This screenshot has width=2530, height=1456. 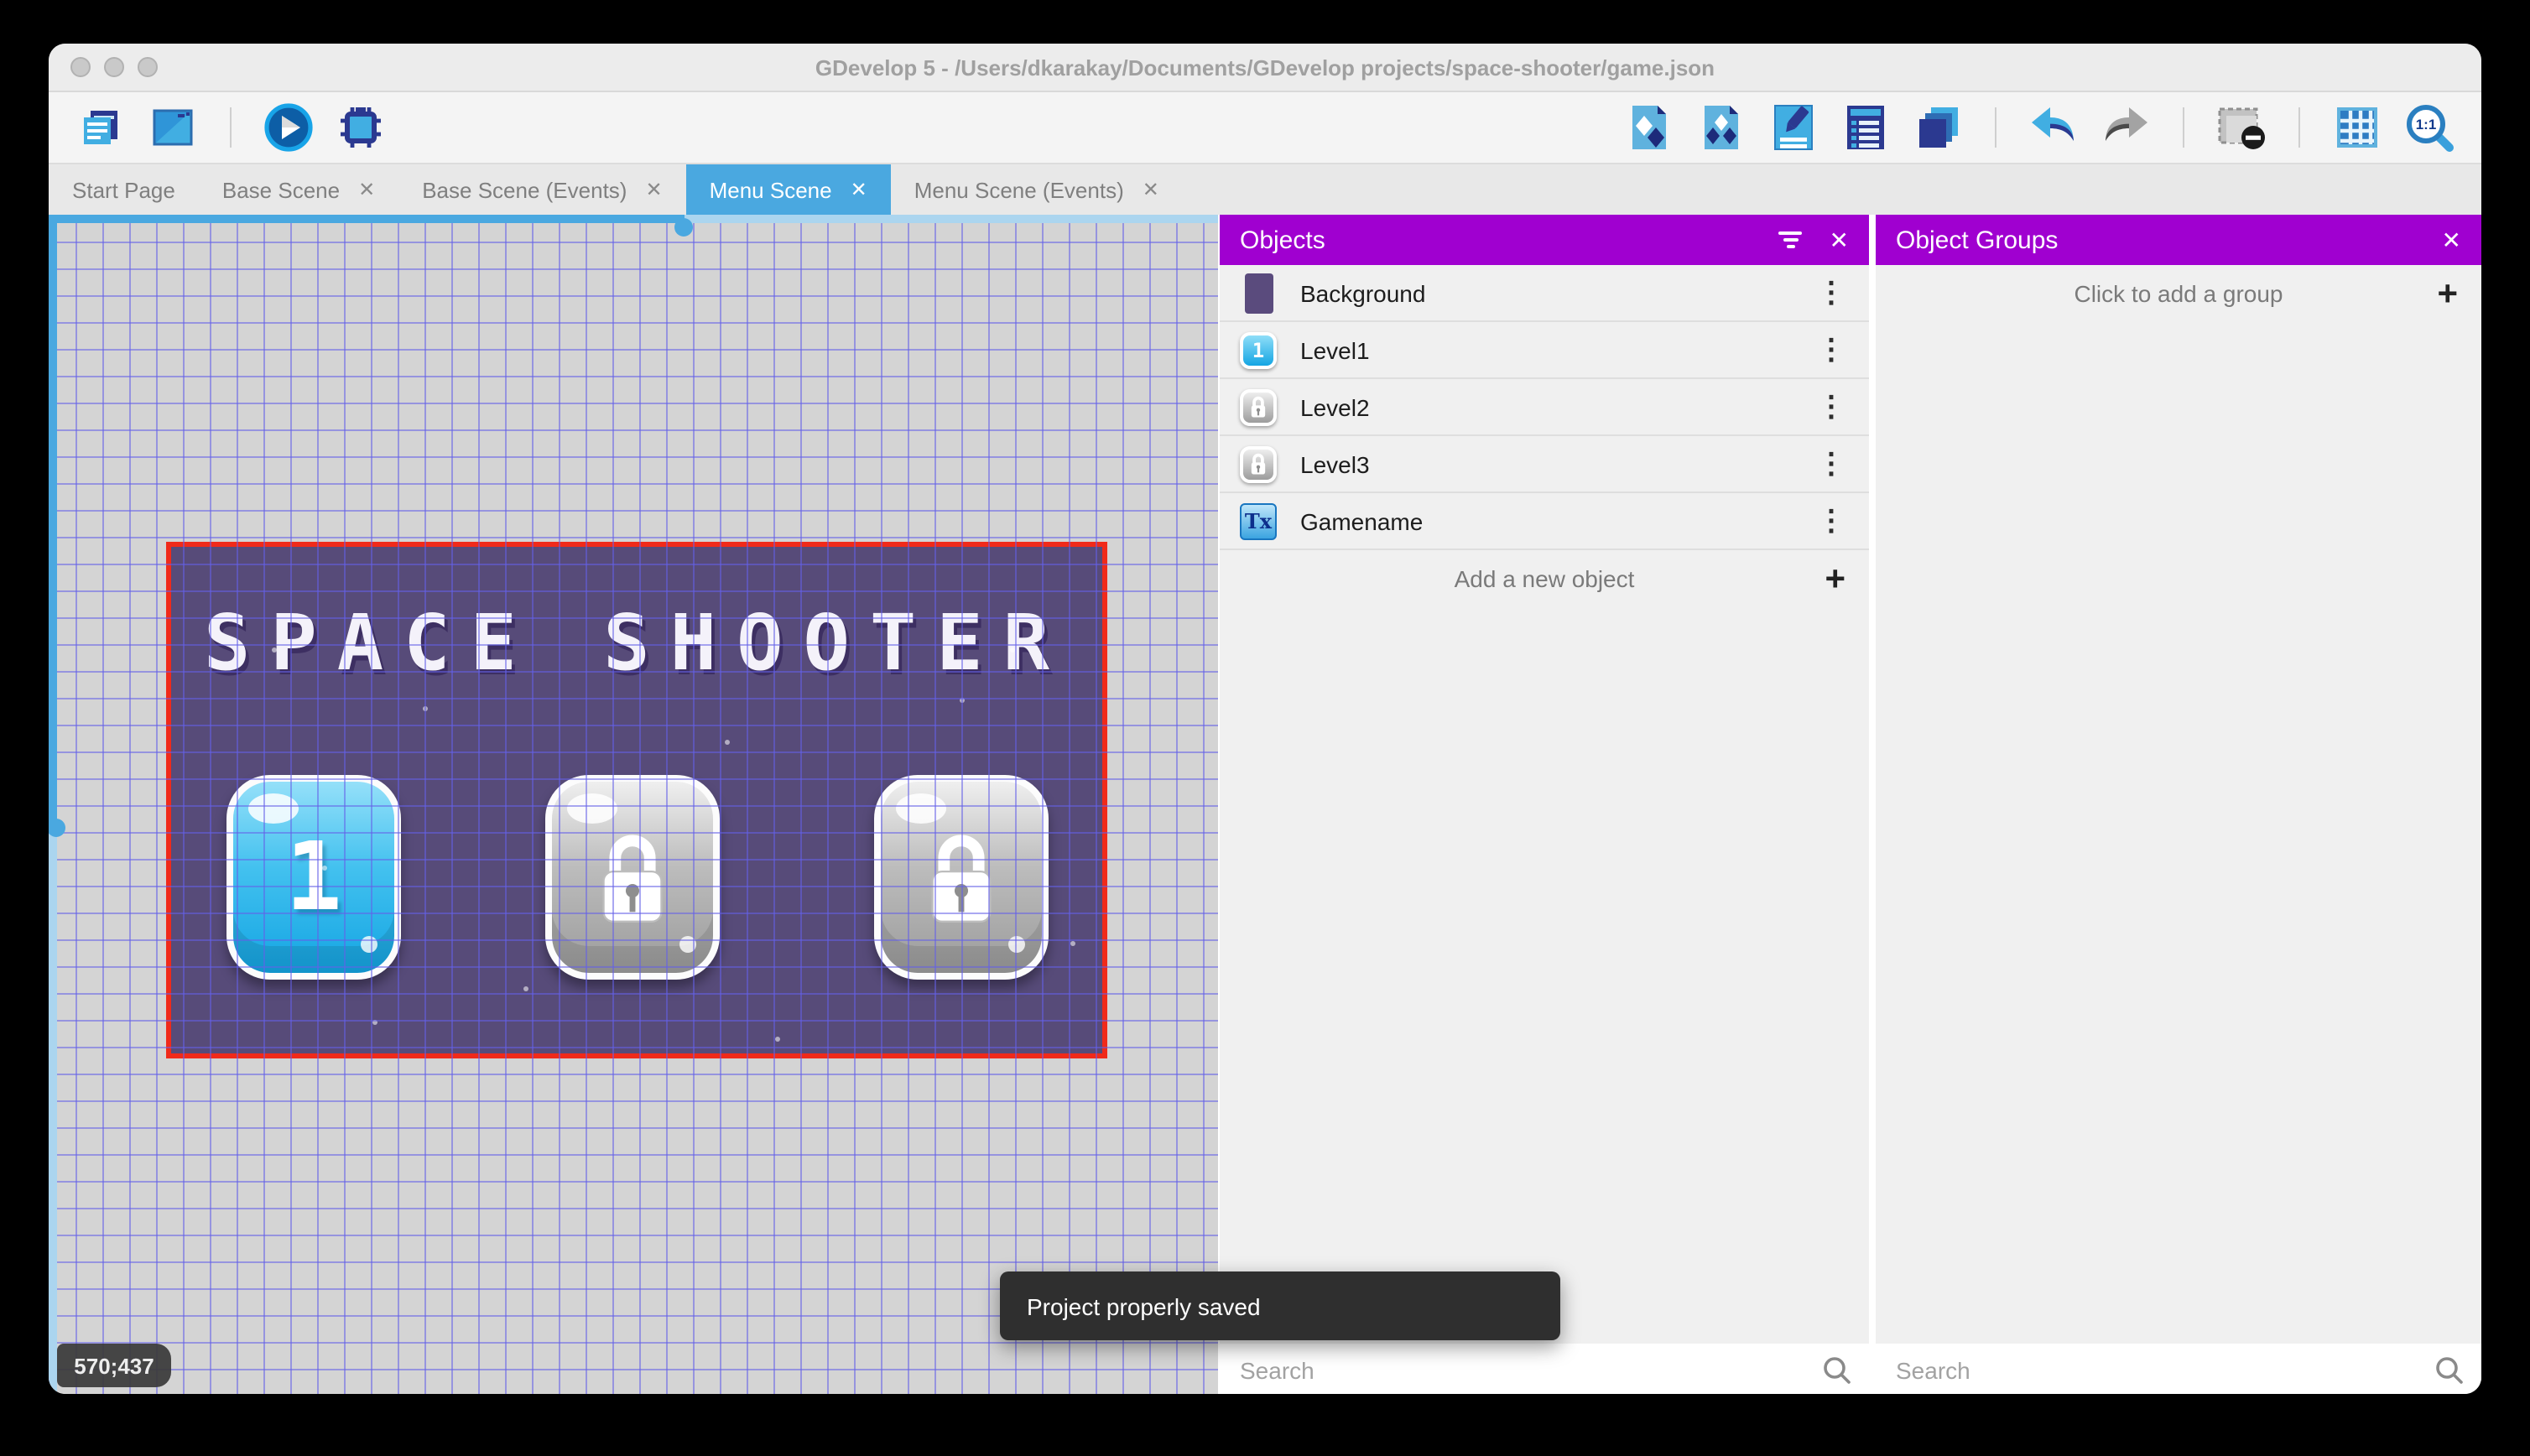 I want to click on objects-search-bar, so click(x=1544, y=1369).